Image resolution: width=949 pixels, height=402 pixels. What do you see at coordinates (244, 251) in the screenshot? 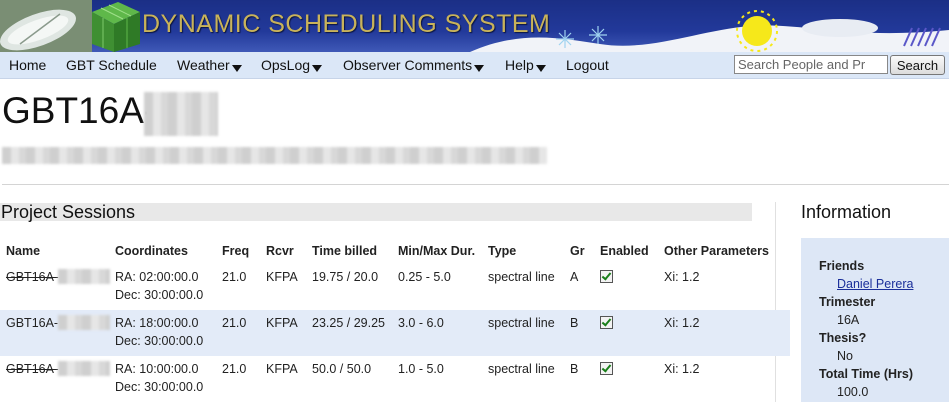
I see `column-header-freq: Freq` at bounding box center [244, 251].